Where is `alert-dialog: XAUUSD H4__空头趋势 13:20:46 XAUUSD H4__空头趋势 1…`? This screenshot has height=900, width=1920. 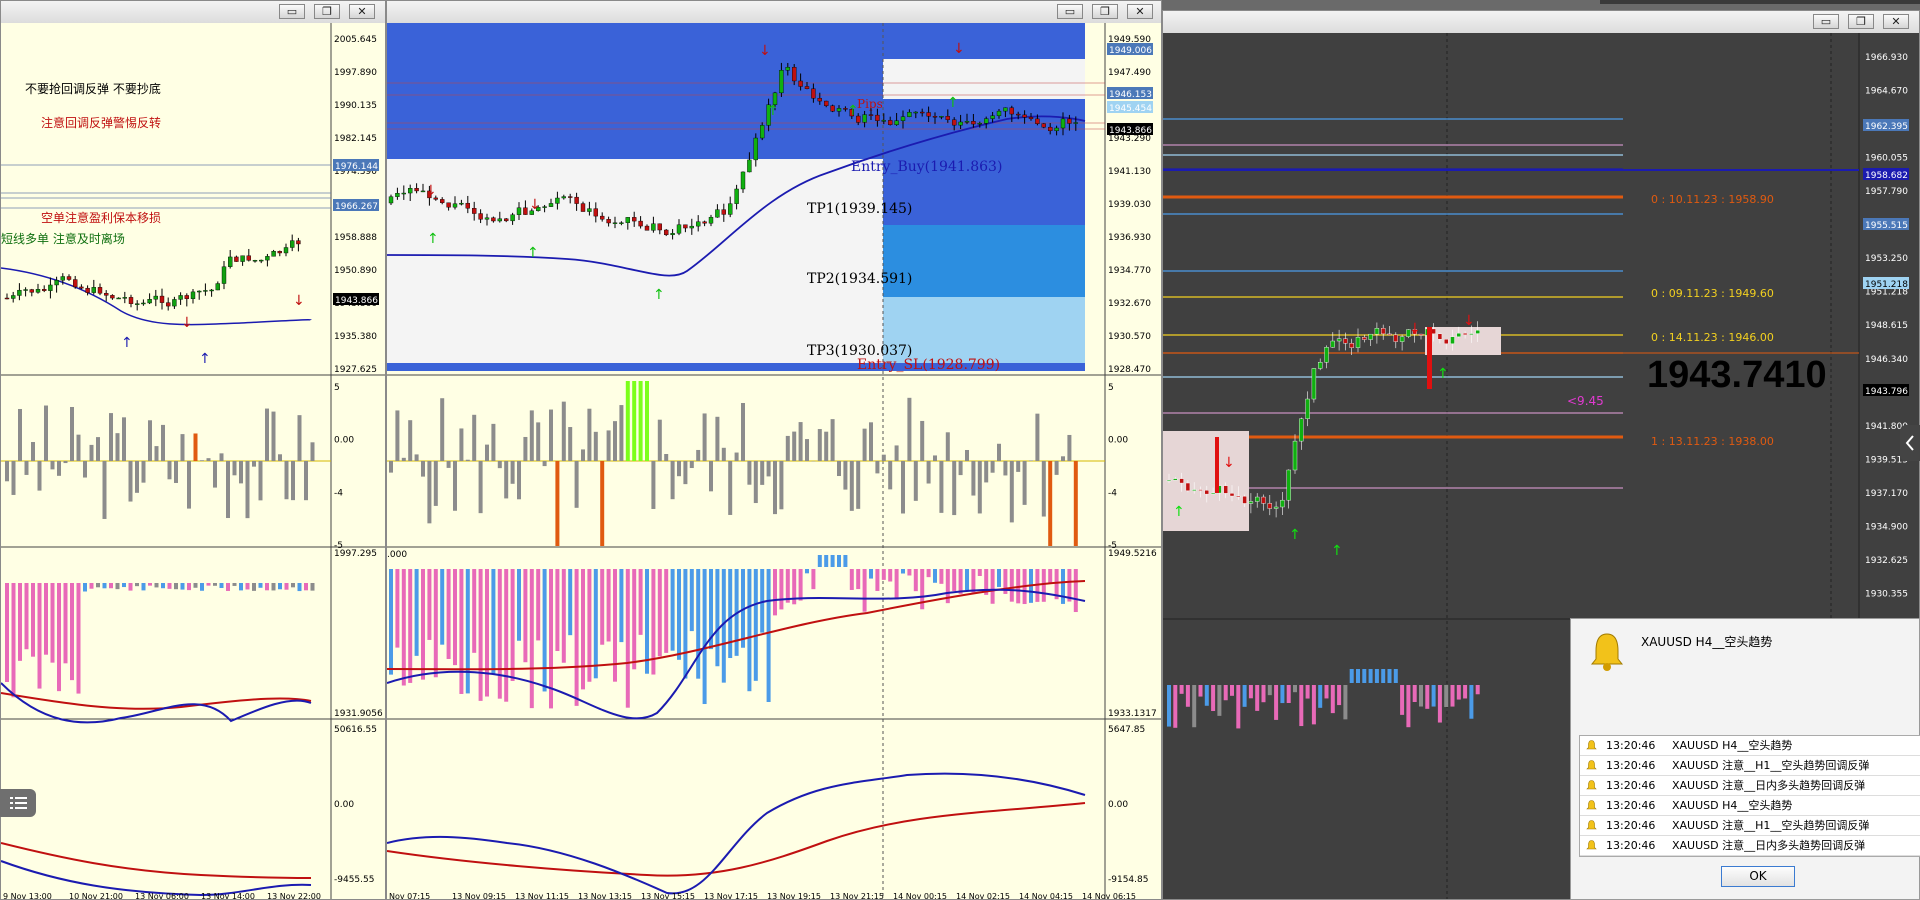 alert-dialog: XAUUSD H4__空头趋势 13:20:46 XAUUSD H4__空头趋势 1… is located at coordinates (1745, 759).